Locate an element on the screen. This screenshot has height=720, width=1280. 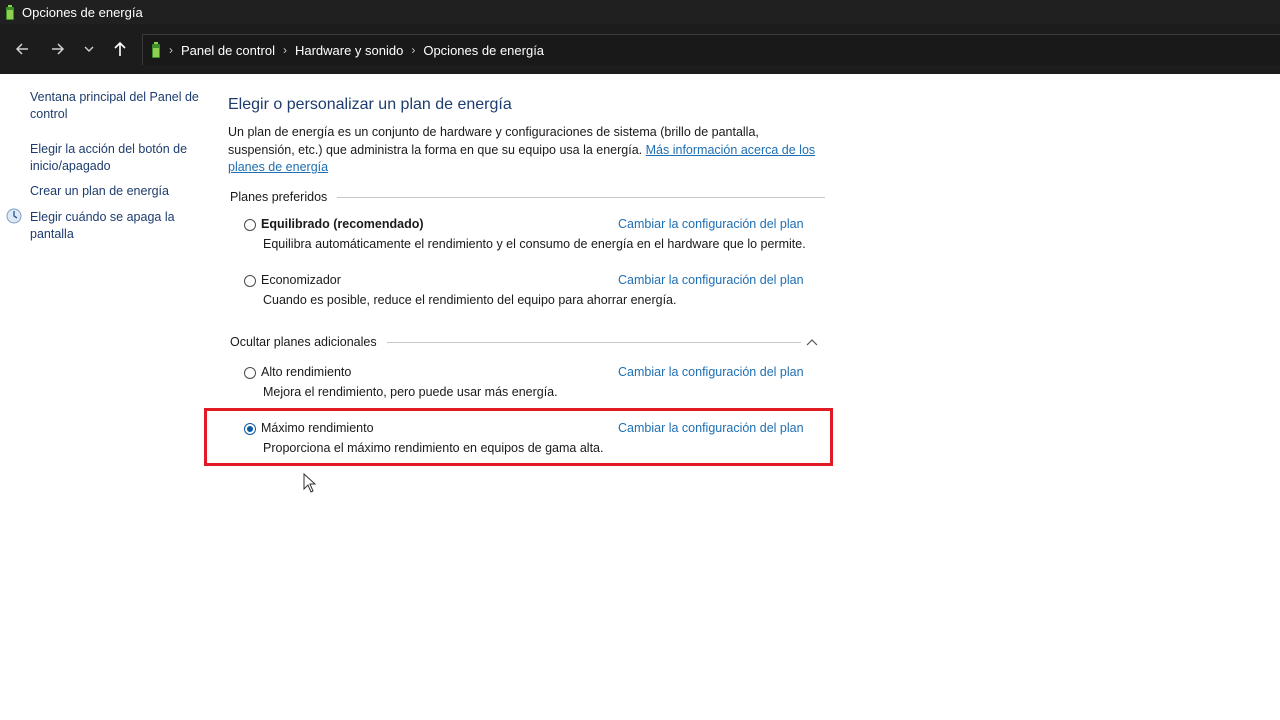
title-bar: Opciones de energía is located at coordinates (640, 12).